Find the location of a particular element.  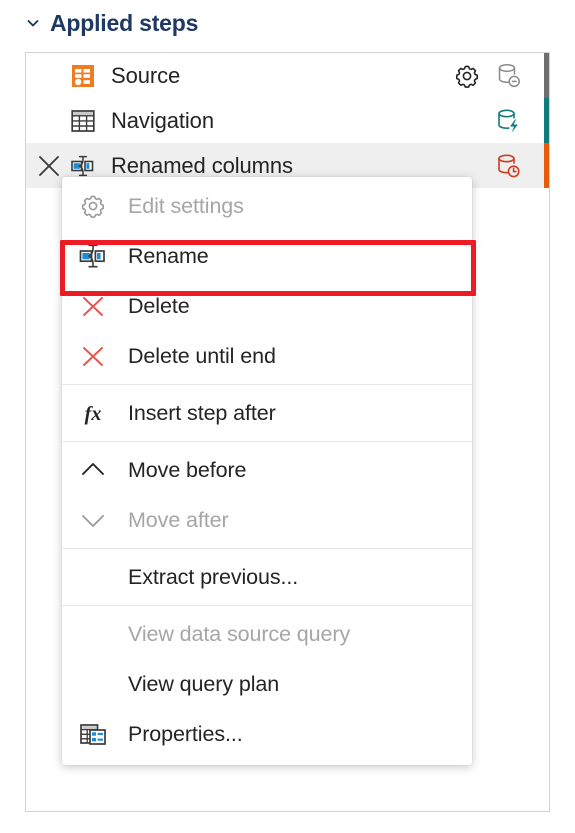

menu-item-edit-settings: Edit settings is located at coordinates (267, 206).